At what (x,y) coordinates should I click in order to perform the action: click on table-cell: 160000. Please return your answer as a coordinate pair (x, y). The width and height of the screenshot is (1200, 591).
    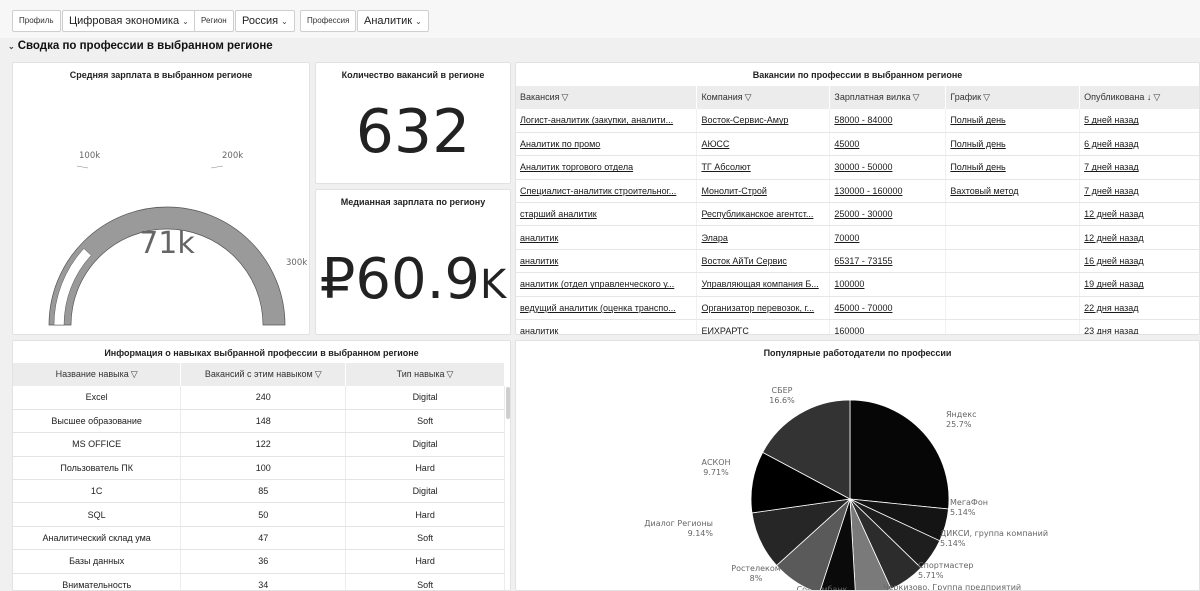
    Looking at the image, I should click on (888, 326).